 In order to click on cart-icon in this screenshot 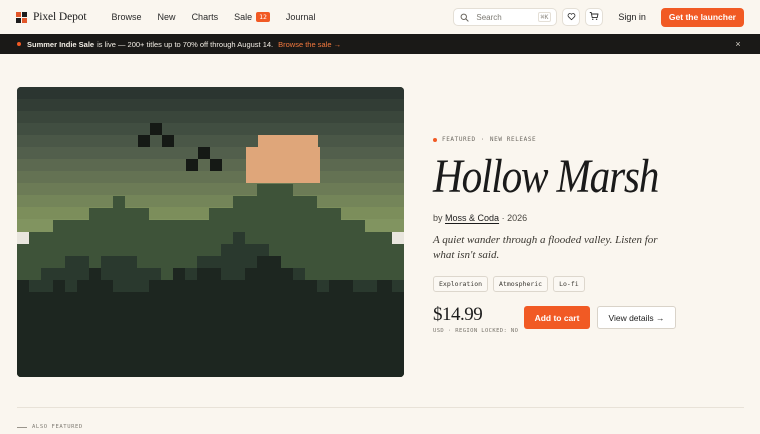, I will do `click(594, 17)`.